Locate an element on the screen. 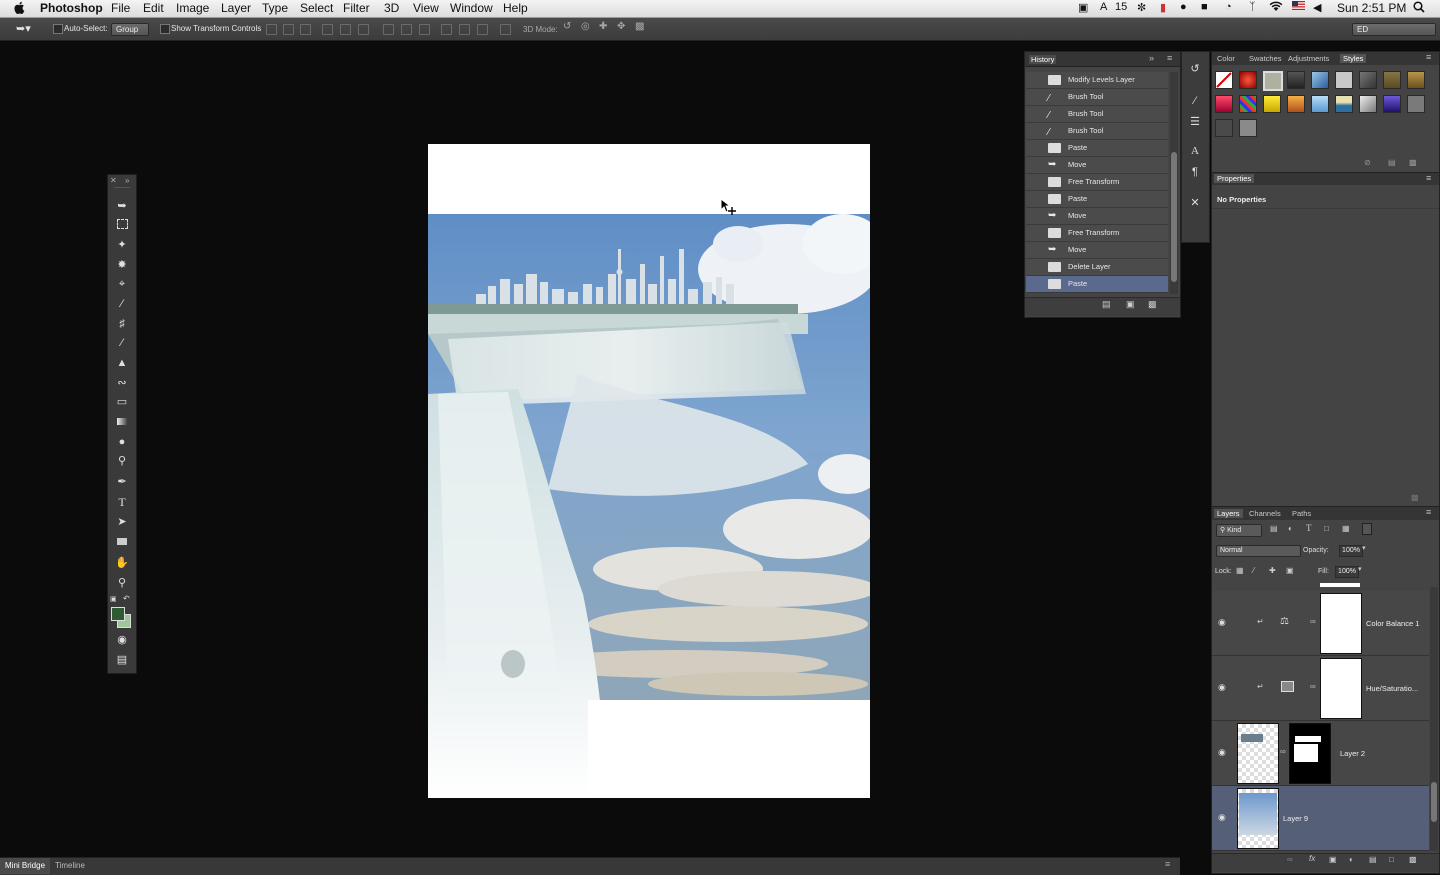  new-layer-icon: □ is located at coordinates (1391, 859).